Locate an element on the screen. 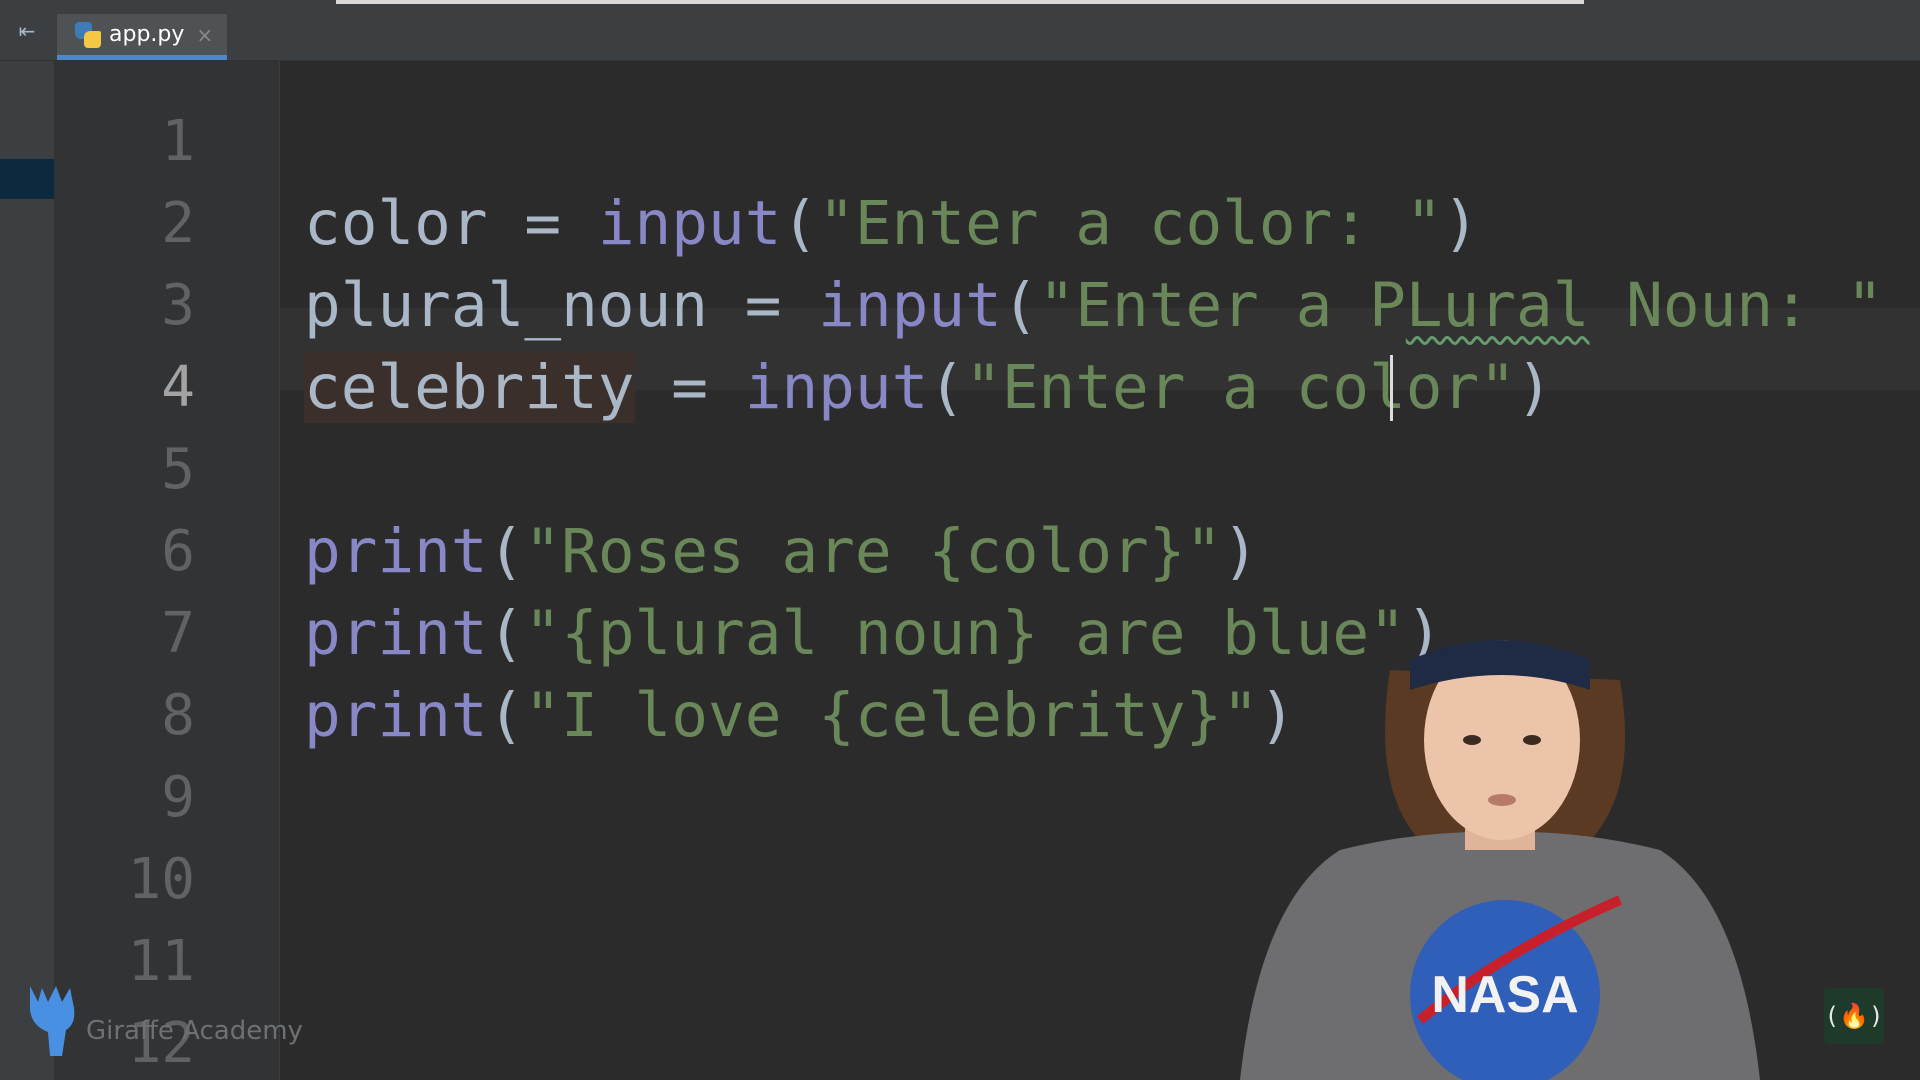  line-number: 6 is located at coordinates (178, 551).